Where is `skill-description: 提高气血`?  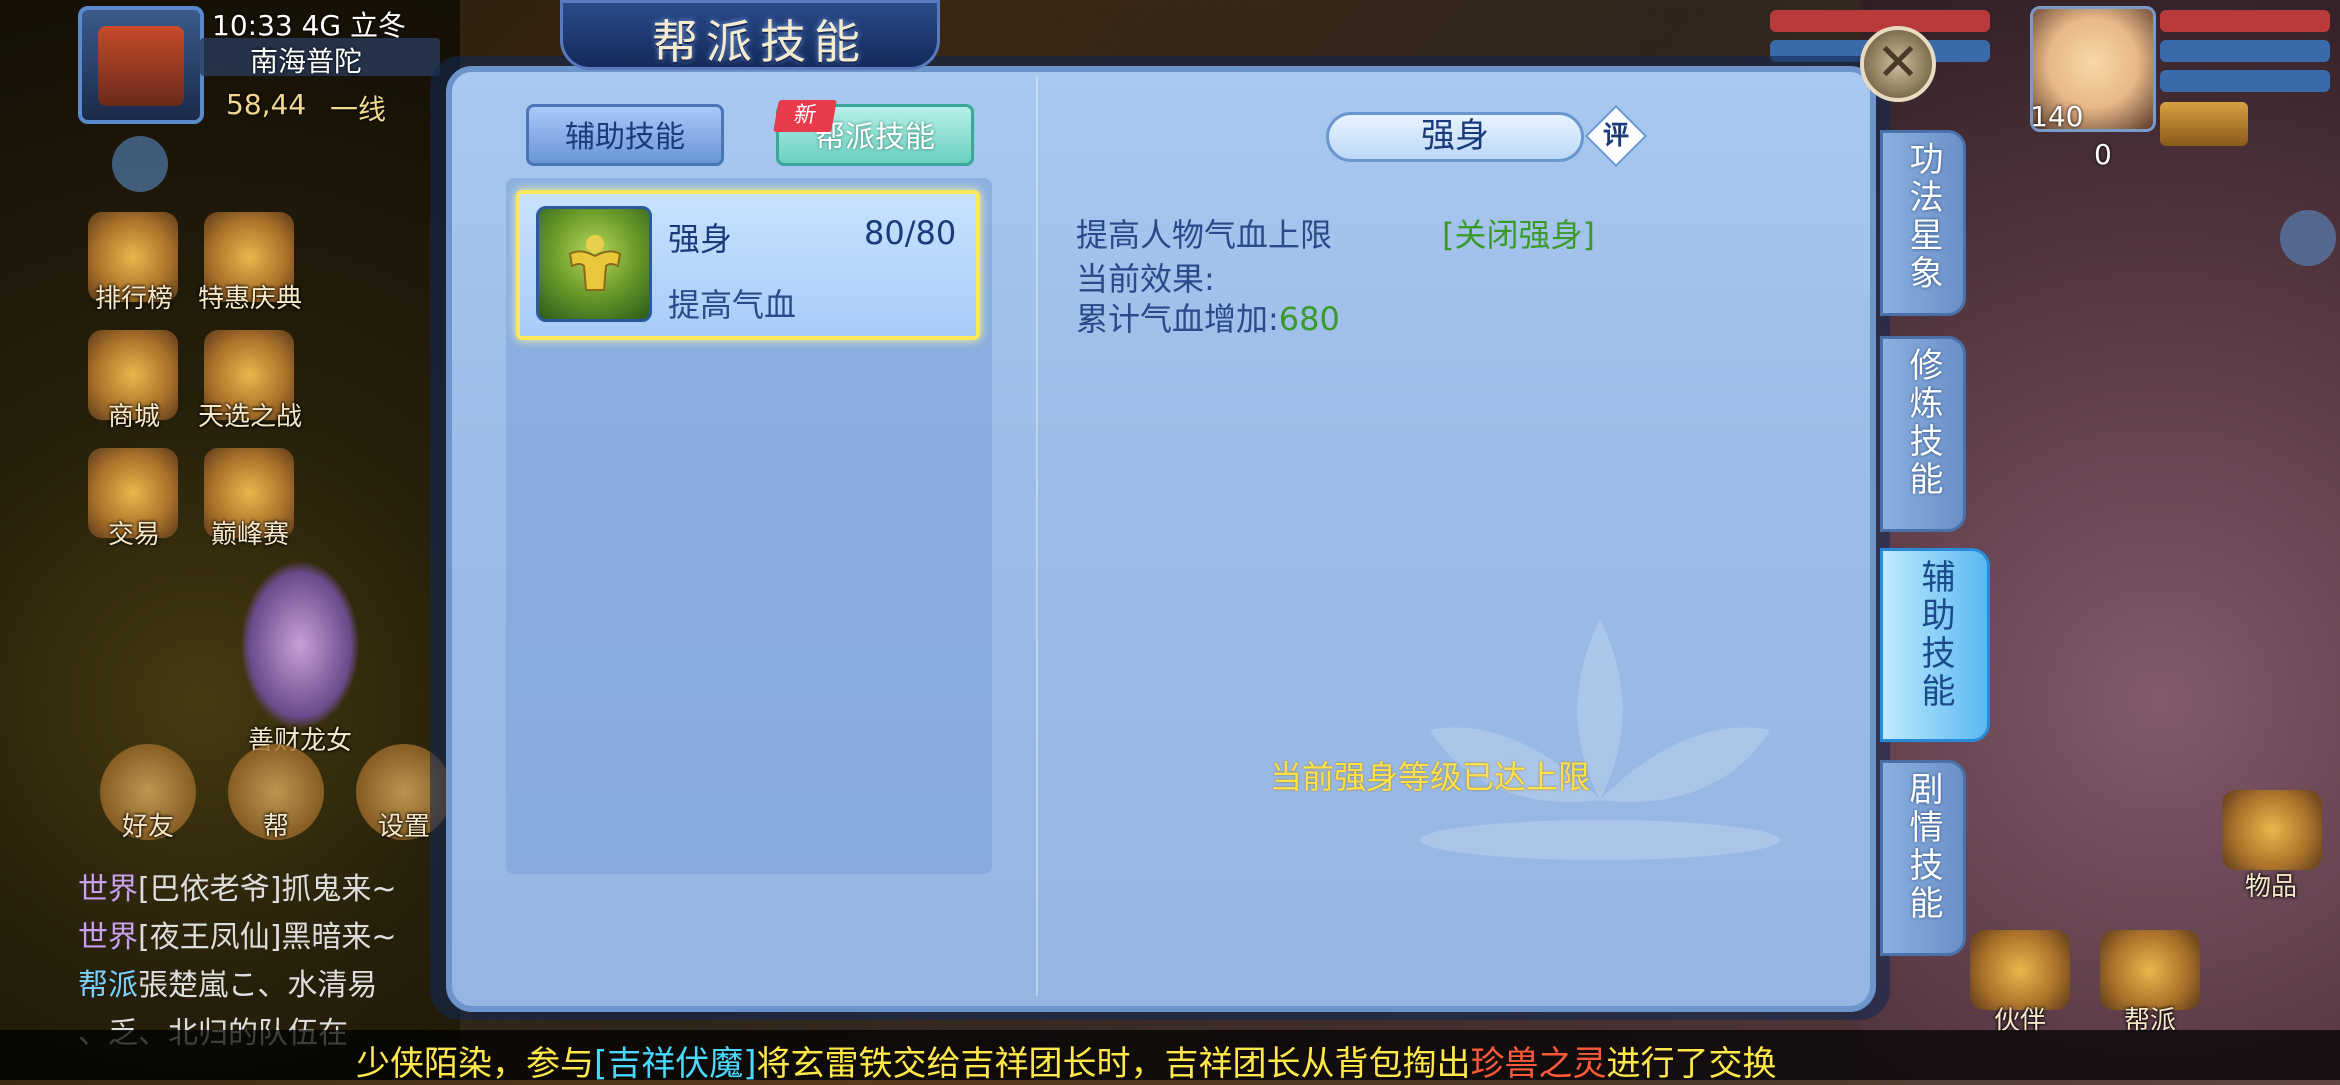 skill-description: 提高气血 is located at coordinates (732, 305).